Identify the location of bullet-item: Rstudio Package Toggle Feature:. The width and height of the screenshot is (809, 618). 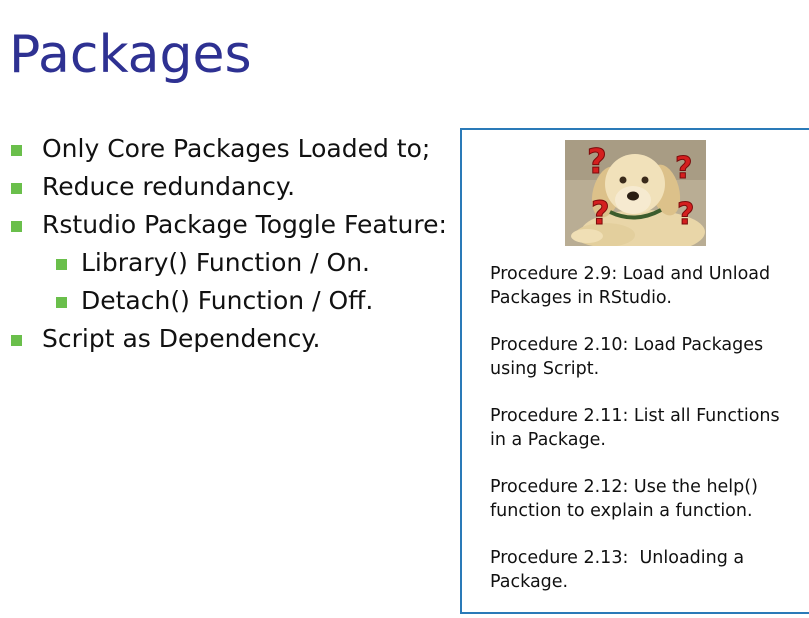
(223, 225).